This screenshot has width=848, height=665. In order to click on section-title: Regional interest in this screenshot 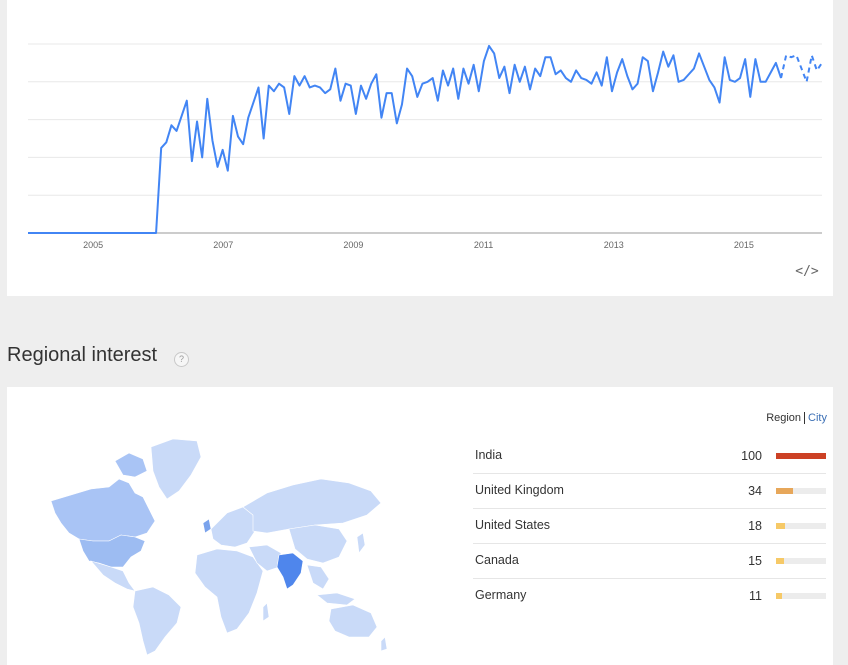, I will do `click(82, 355)`.